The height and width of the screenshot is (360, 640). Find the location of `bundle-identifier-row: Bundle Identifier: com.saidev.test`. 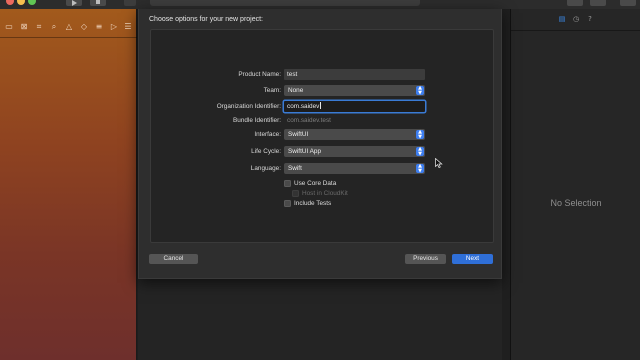

bundle-identifier-row: Bundle Identifier: com.saidev.test is located at coordinates (323, 121).